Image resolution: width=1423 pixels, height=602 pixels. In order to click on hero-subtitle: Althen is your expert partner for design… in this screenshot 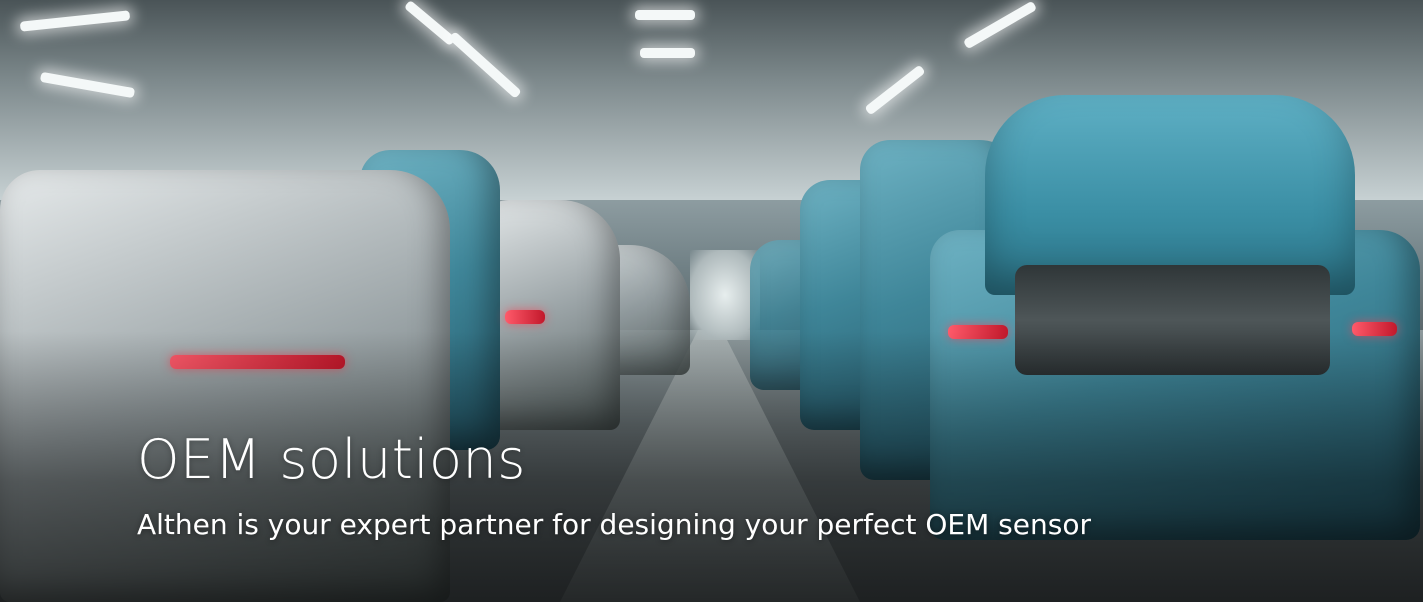, I will do `click(614, 524)`.